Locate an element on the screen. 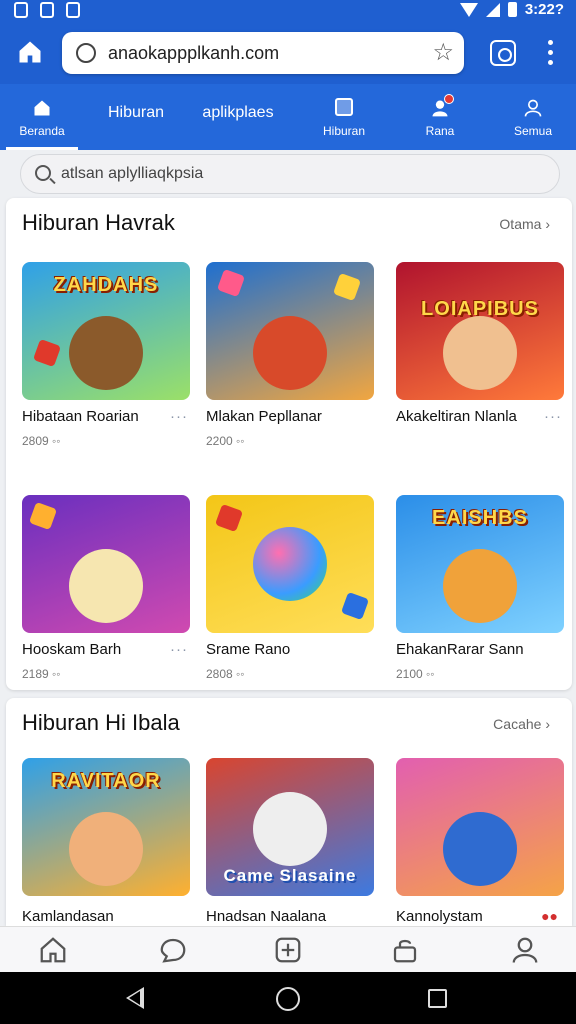 This screenshot has width=576, height=1024. thumbnail-title: RAVITAOR is located at coordinates (106, 781).